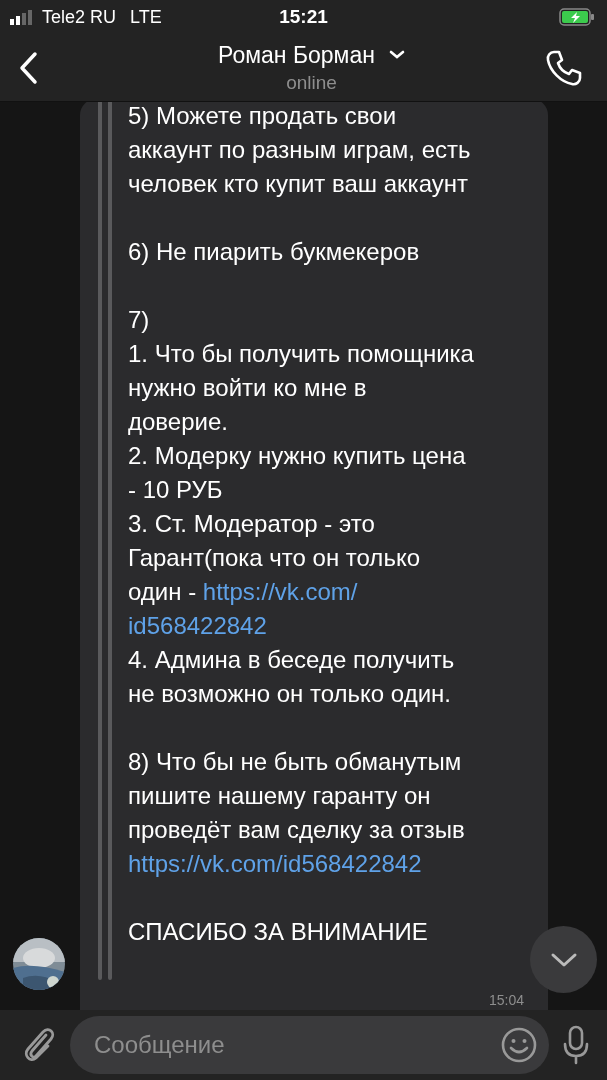  What do you see at coordinates (251, 523) in the screenshot?
I see `message-text: 3. Ст. Модератор - это` at bounding box center [251, 523].